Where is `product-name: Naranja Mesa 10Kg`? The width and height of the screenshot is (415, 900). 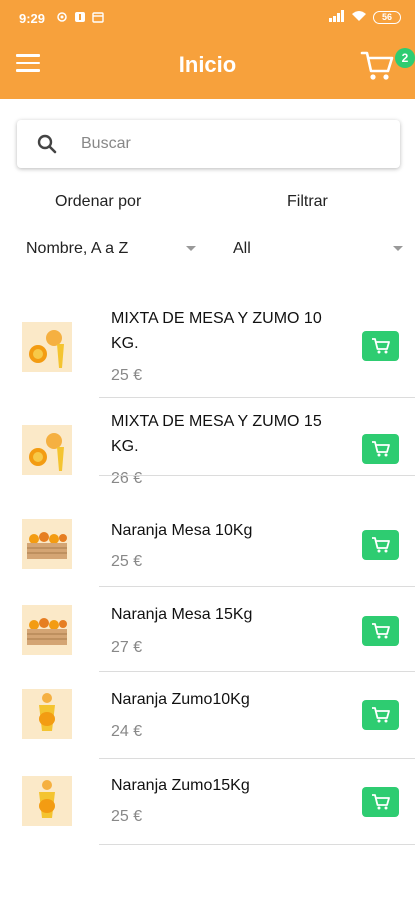 product-name: Naranja Mesa 10Kg is located at coordinates (182, 530).